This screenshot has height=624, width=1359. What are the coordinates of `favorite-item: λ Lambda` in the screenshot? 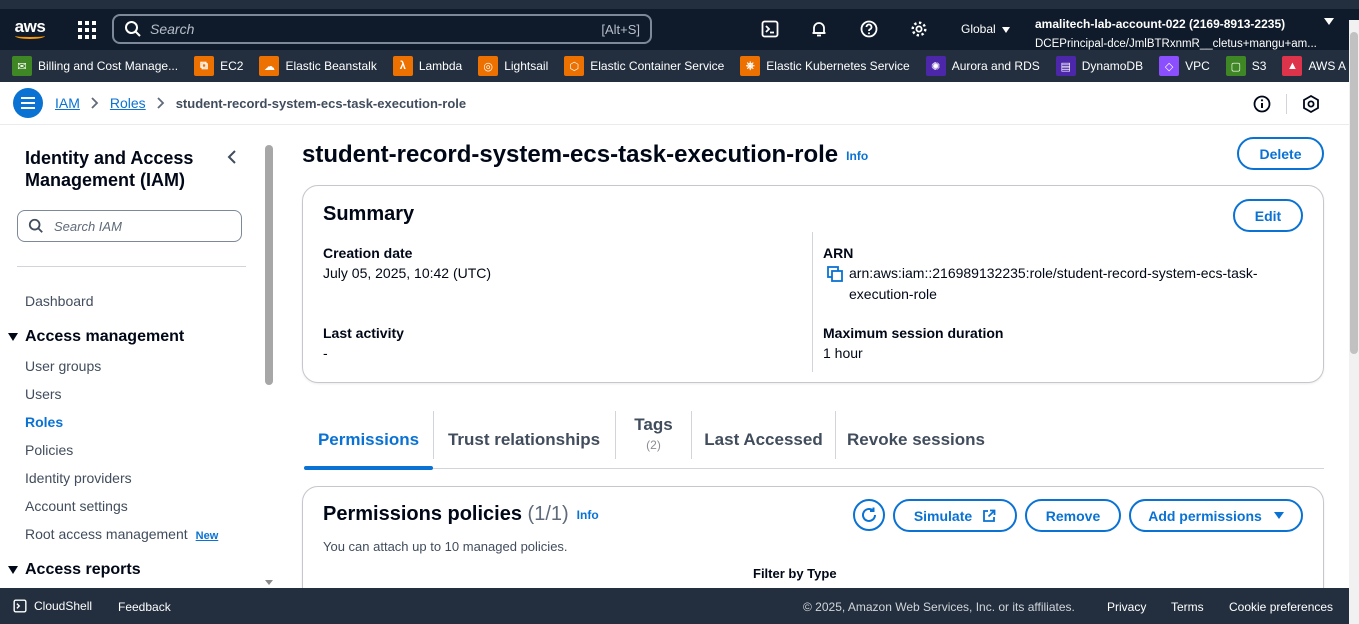 It's located at (427, 66).